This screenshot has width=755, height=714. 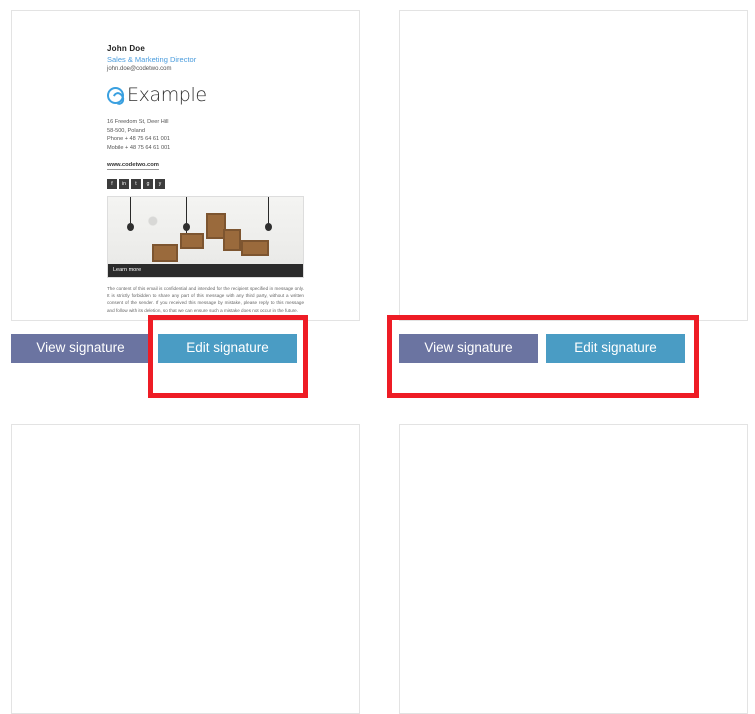 I want to click on mobile-line: Mobile + 48 75 64 61 001, so click(x=139, y=147).